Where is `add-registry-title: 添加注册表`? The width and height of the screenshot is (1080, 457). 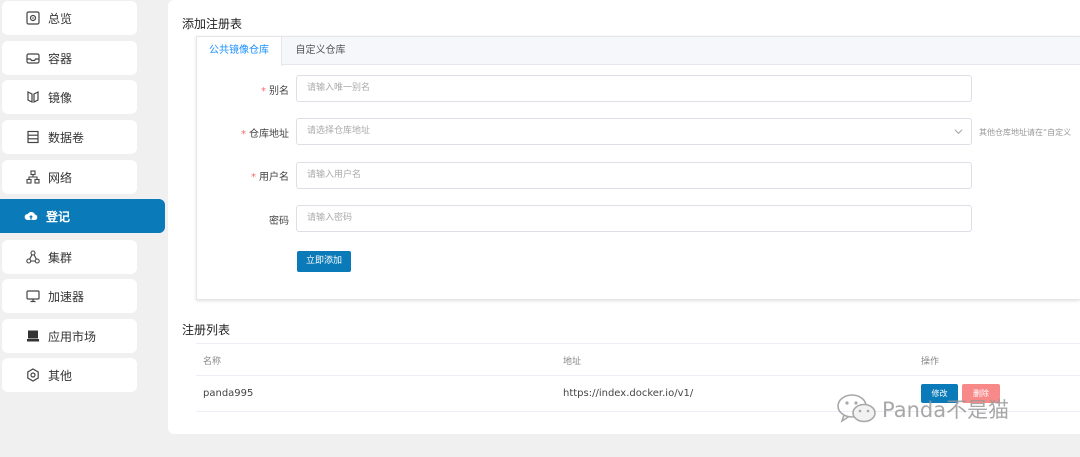
add-registry-title: 添加注册表 is located at coordinates (212, 24).